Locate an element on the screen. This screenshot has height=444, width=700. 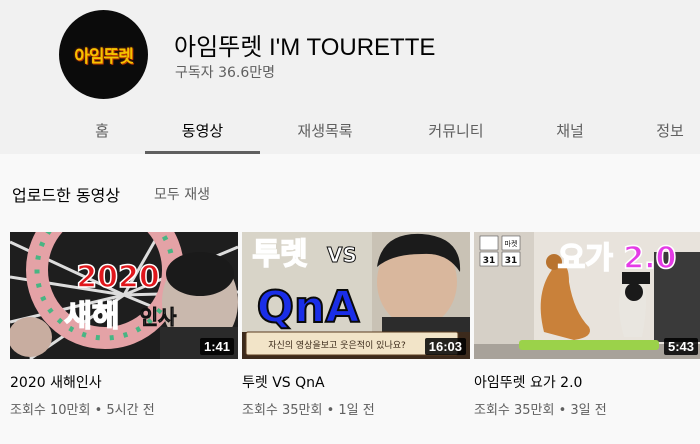
tab-about: 정보 is located at coordinates (670, 130).